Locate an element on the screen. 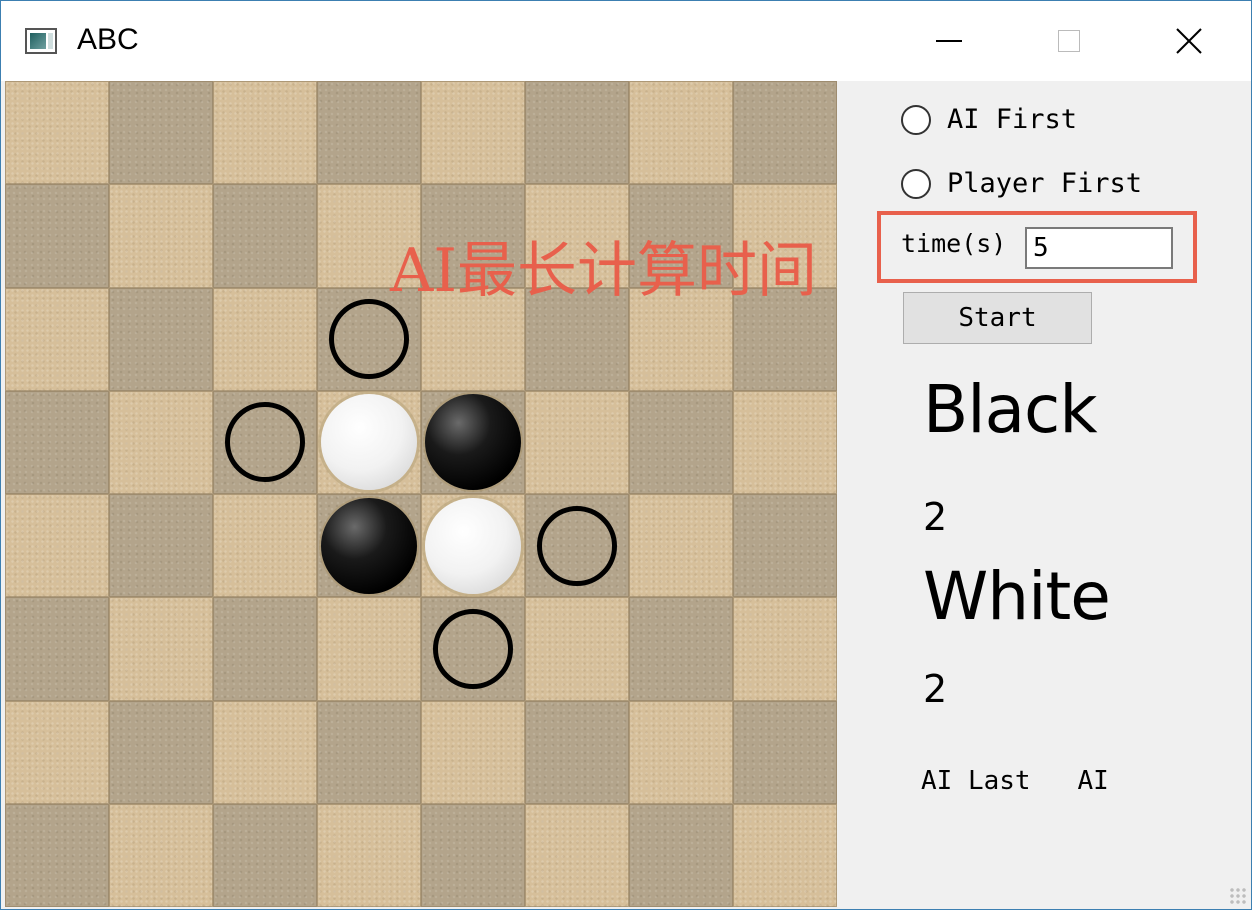 The image size is (1252, 910). white-count: 2 is located at coordinates (935, 689).